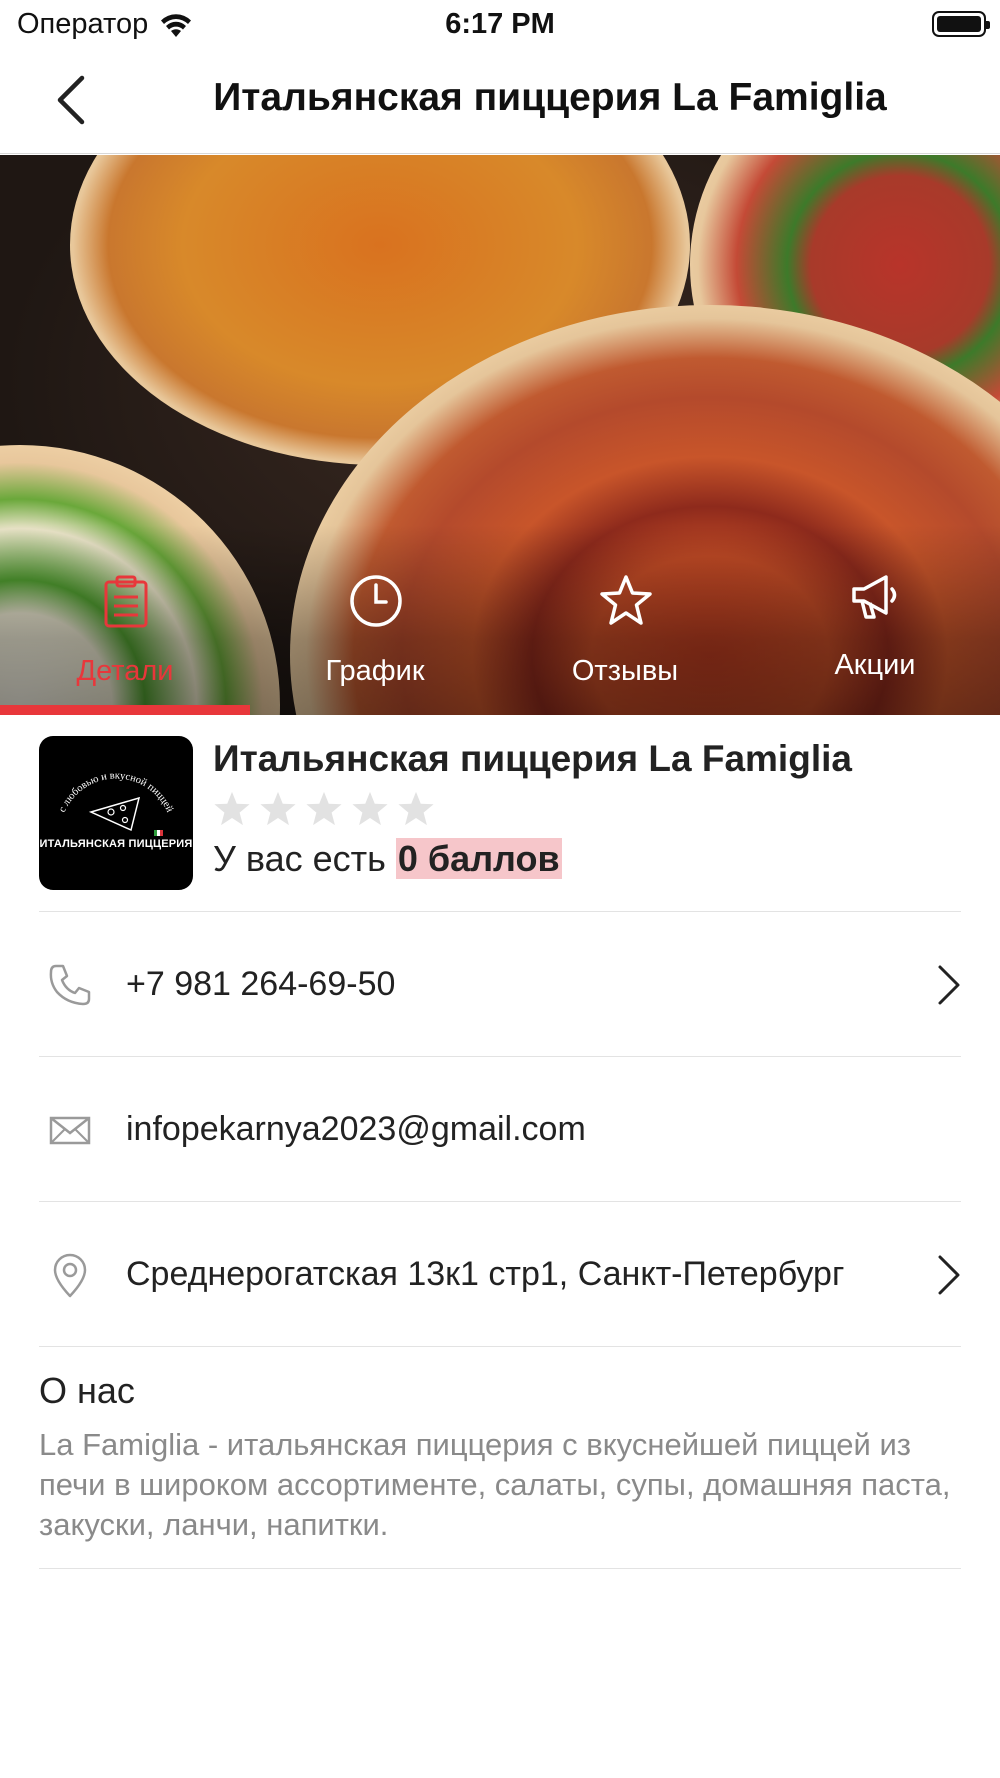  I want to click on back-button, so click(73, 100).